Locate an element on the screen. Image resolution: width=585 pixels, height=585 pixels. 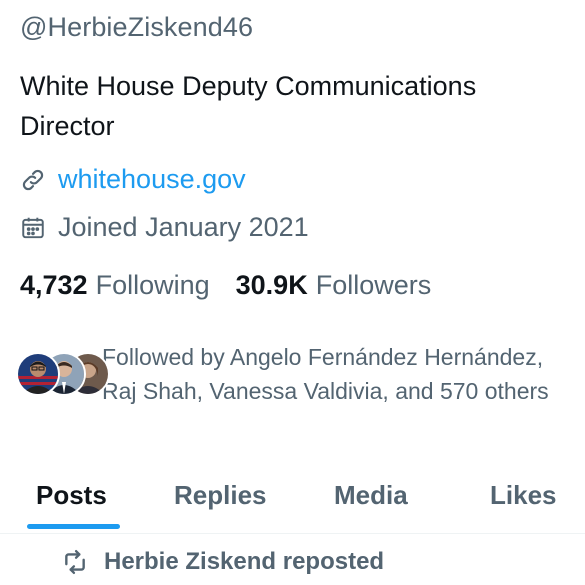
avatar is located at coordinates (38, 374).